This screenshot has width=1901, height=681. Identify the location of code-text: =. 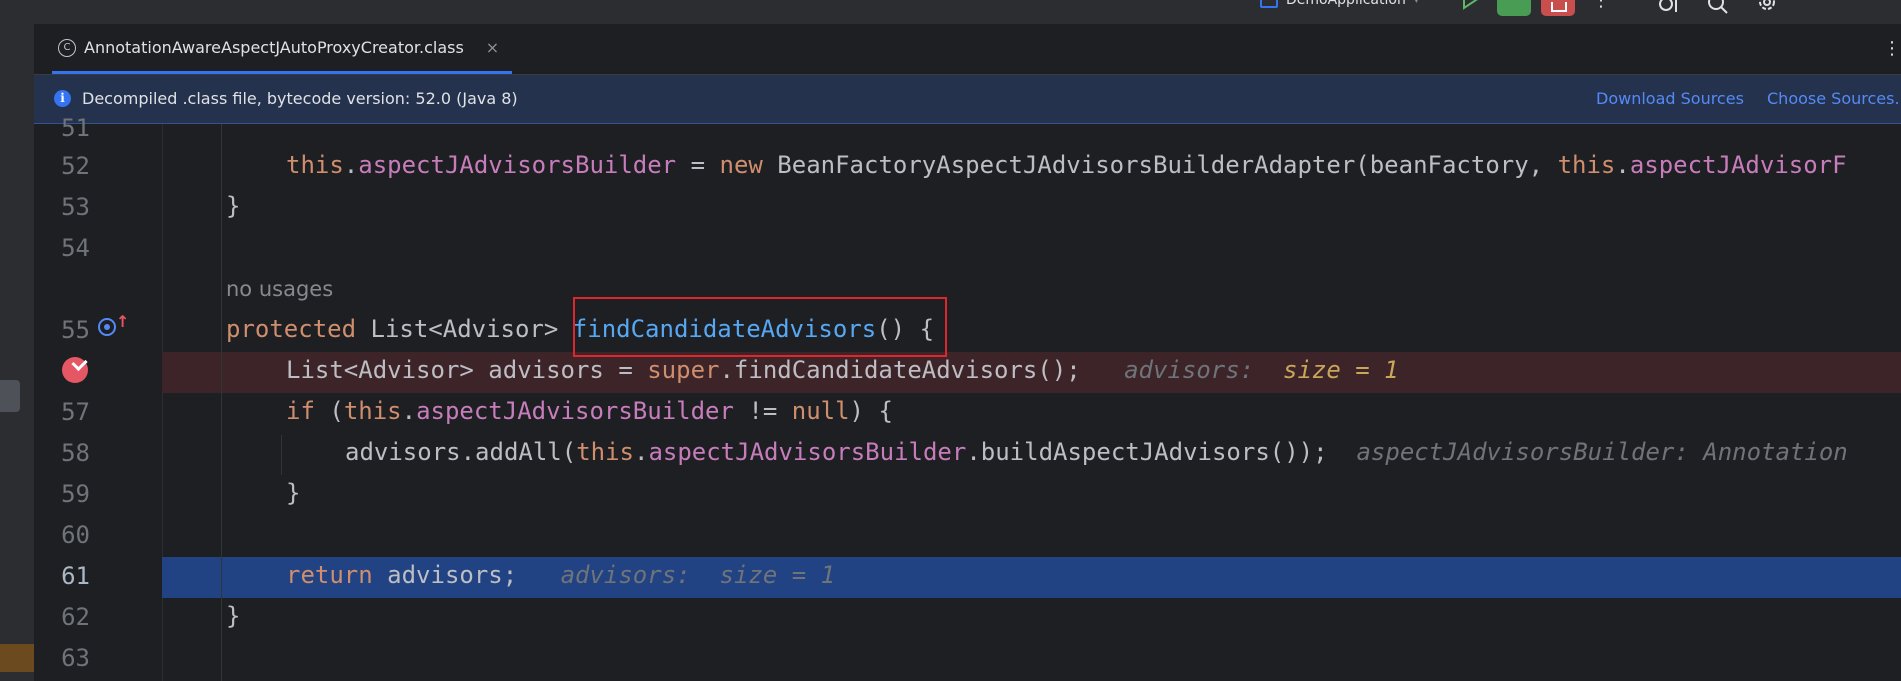
(698, 165).